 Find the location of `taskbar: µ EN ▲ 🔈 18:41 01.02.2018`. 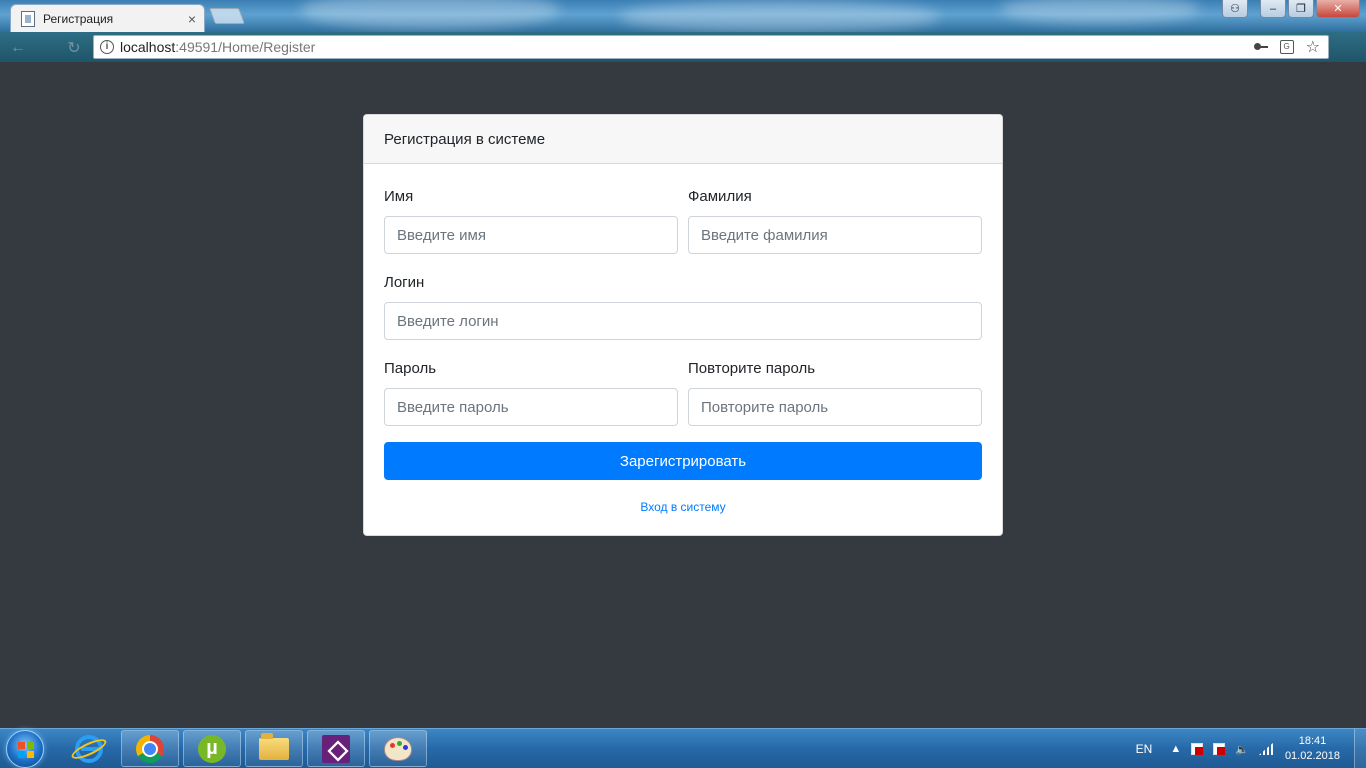

taskbar: µ EN ▲ 🔈 18:41 01.02.2018 is located at coordinates (683, 748).